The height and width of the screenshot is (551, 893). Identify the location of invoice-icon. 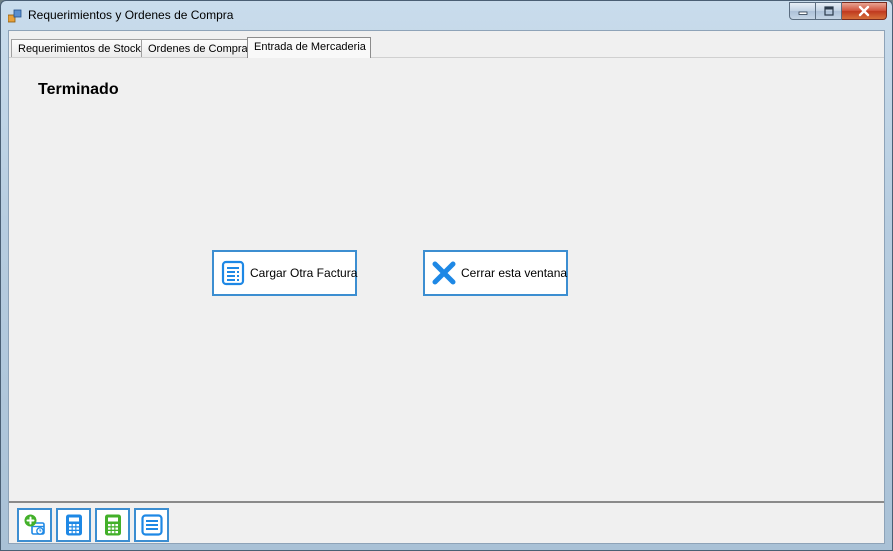
(233, 273).